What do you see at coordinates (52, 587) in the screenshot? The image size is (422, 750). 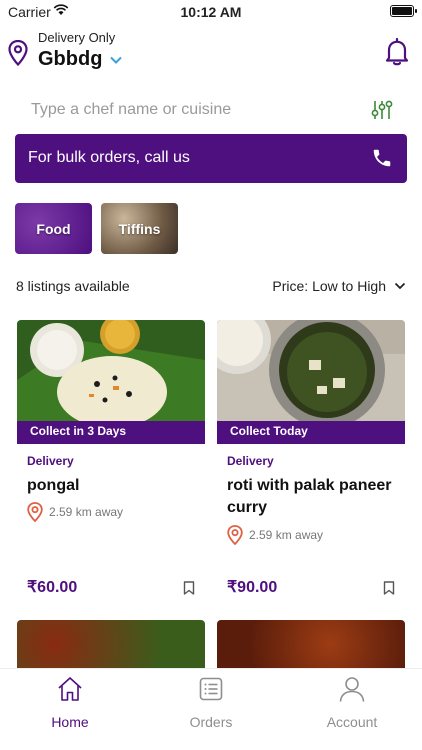 I see `listing-price: ₹60.00` at bounding box center [52, 587].